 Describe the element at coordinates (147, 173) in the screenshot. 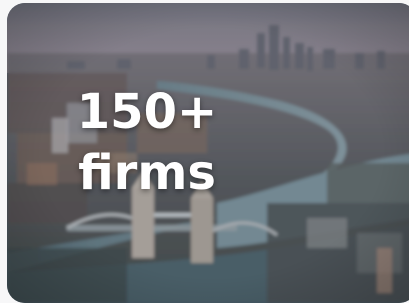

I see `stat-label: firms` at that location.